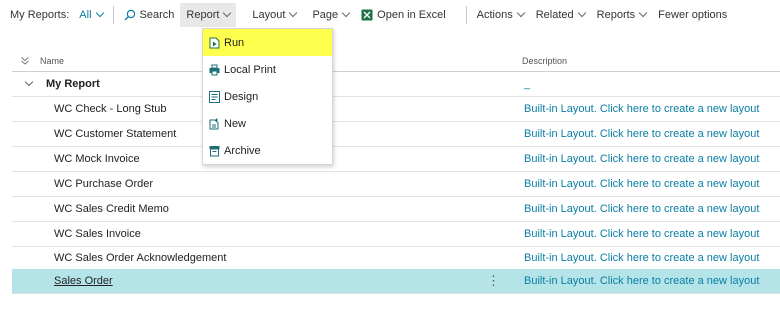  Describe the element at coordinates (234, 42) in the screenshot. I see `menu-item-label: Run` at that location.